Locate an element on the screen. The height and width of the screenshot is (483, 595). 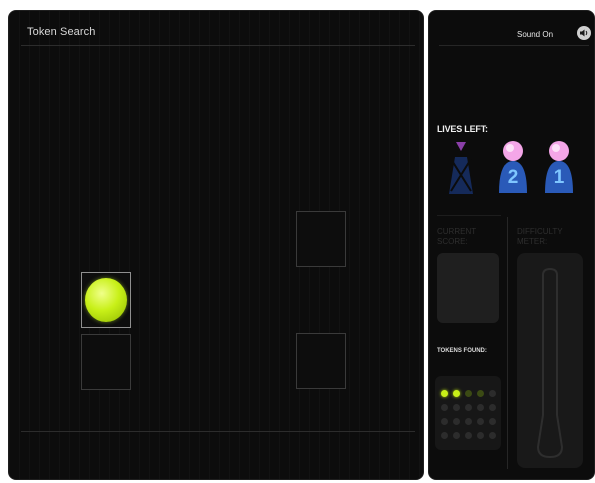
tokens-found-grid is located at coordinates (468, 413).